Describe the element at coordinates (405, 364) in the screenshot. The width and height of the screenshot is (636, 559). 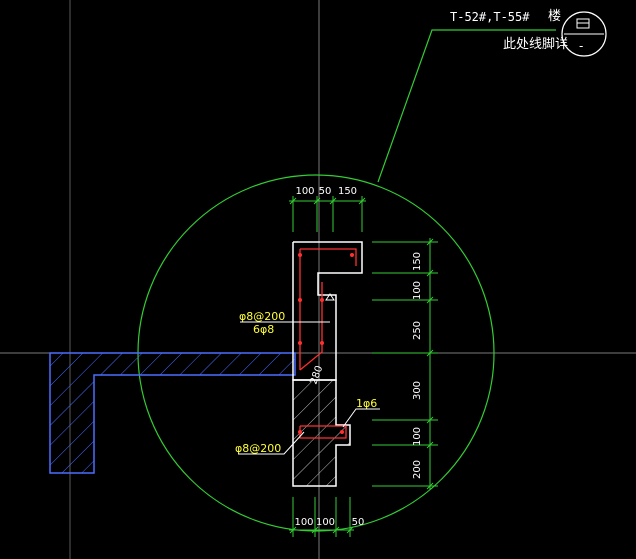
I see `right-dimension-chain: 150 100 250 300 100 200` at that location.